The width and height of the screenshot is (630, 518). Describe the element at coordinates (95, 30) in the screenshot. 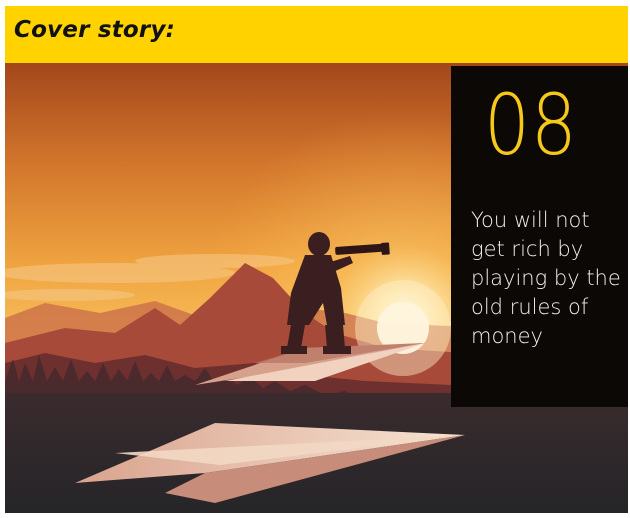

I see `header-title: Cover story:` at that location.